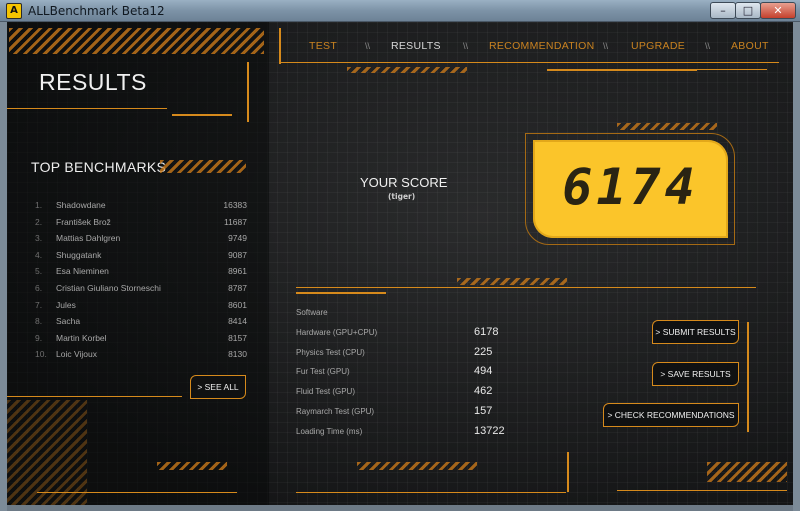  Describe the element at coordinates (142, 223) in the screenshot. I see `list-item: 2. František Brož 11687` at that location.